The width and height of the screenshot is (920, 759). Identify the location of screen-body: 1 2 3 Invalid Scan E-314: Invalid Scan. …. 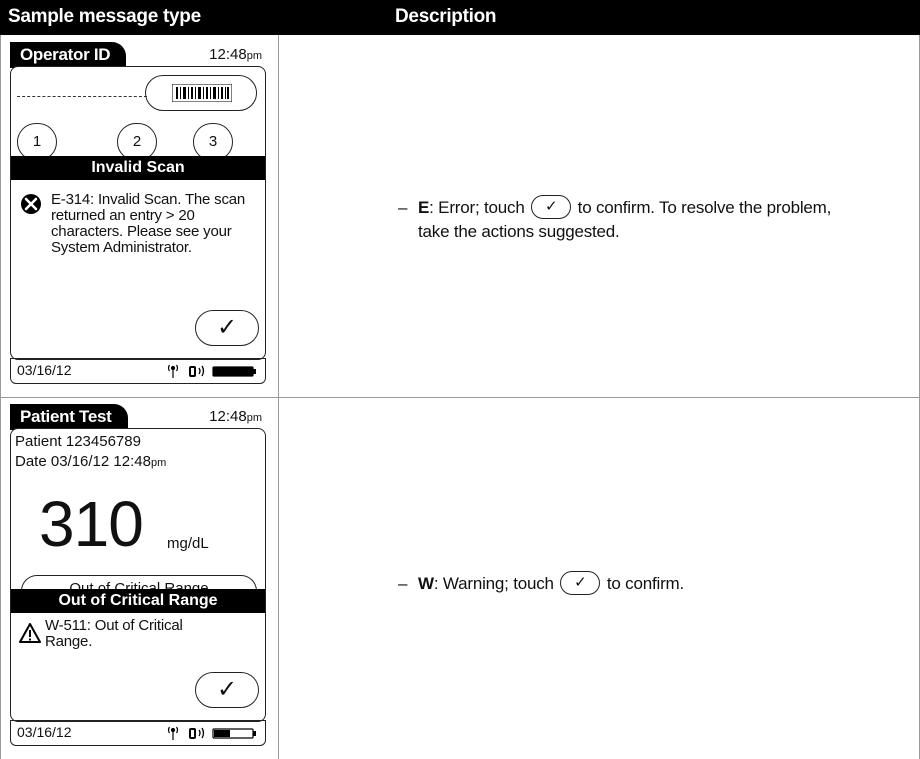
(138, 213).